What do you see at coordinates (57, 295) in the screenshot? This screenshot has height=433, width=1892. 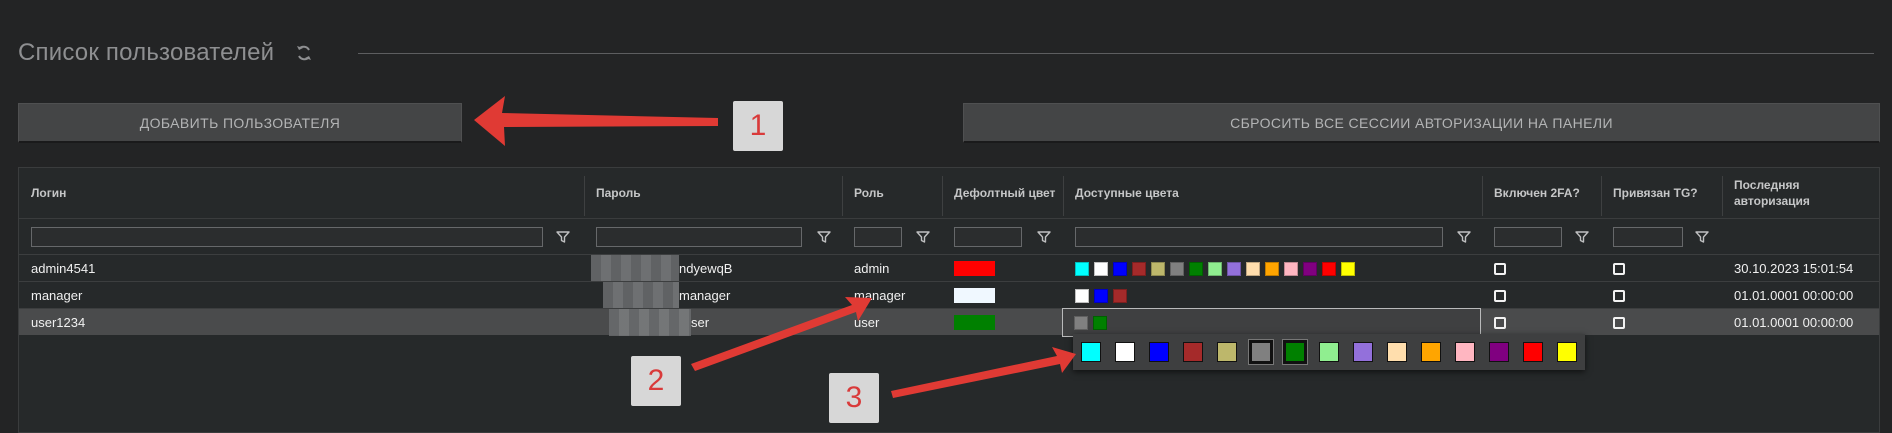 I see `cell-login: manager` at bounding box center [57, 295].